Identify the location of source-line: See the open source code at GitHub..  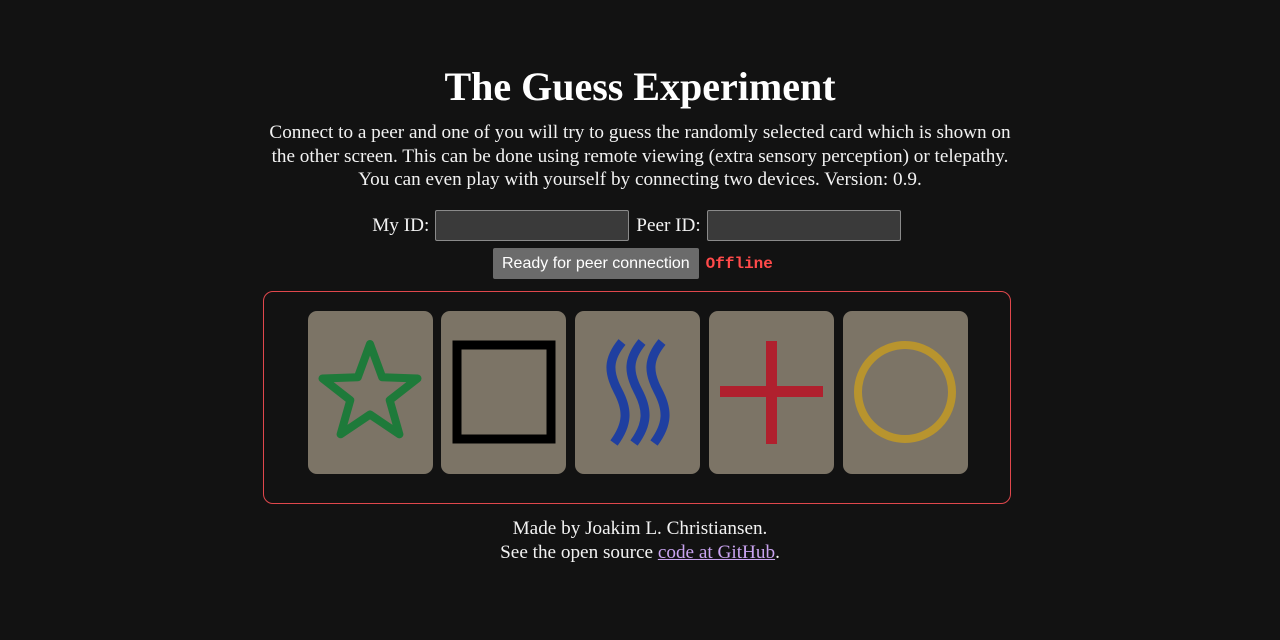
(640, 553).